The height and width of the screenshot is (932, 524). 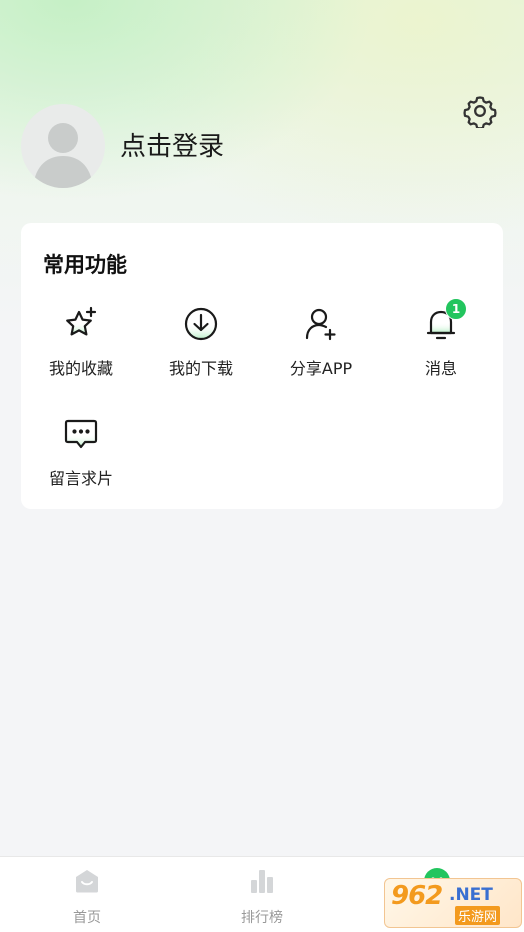 I want to click on avatar, so click(x=63, y=146).